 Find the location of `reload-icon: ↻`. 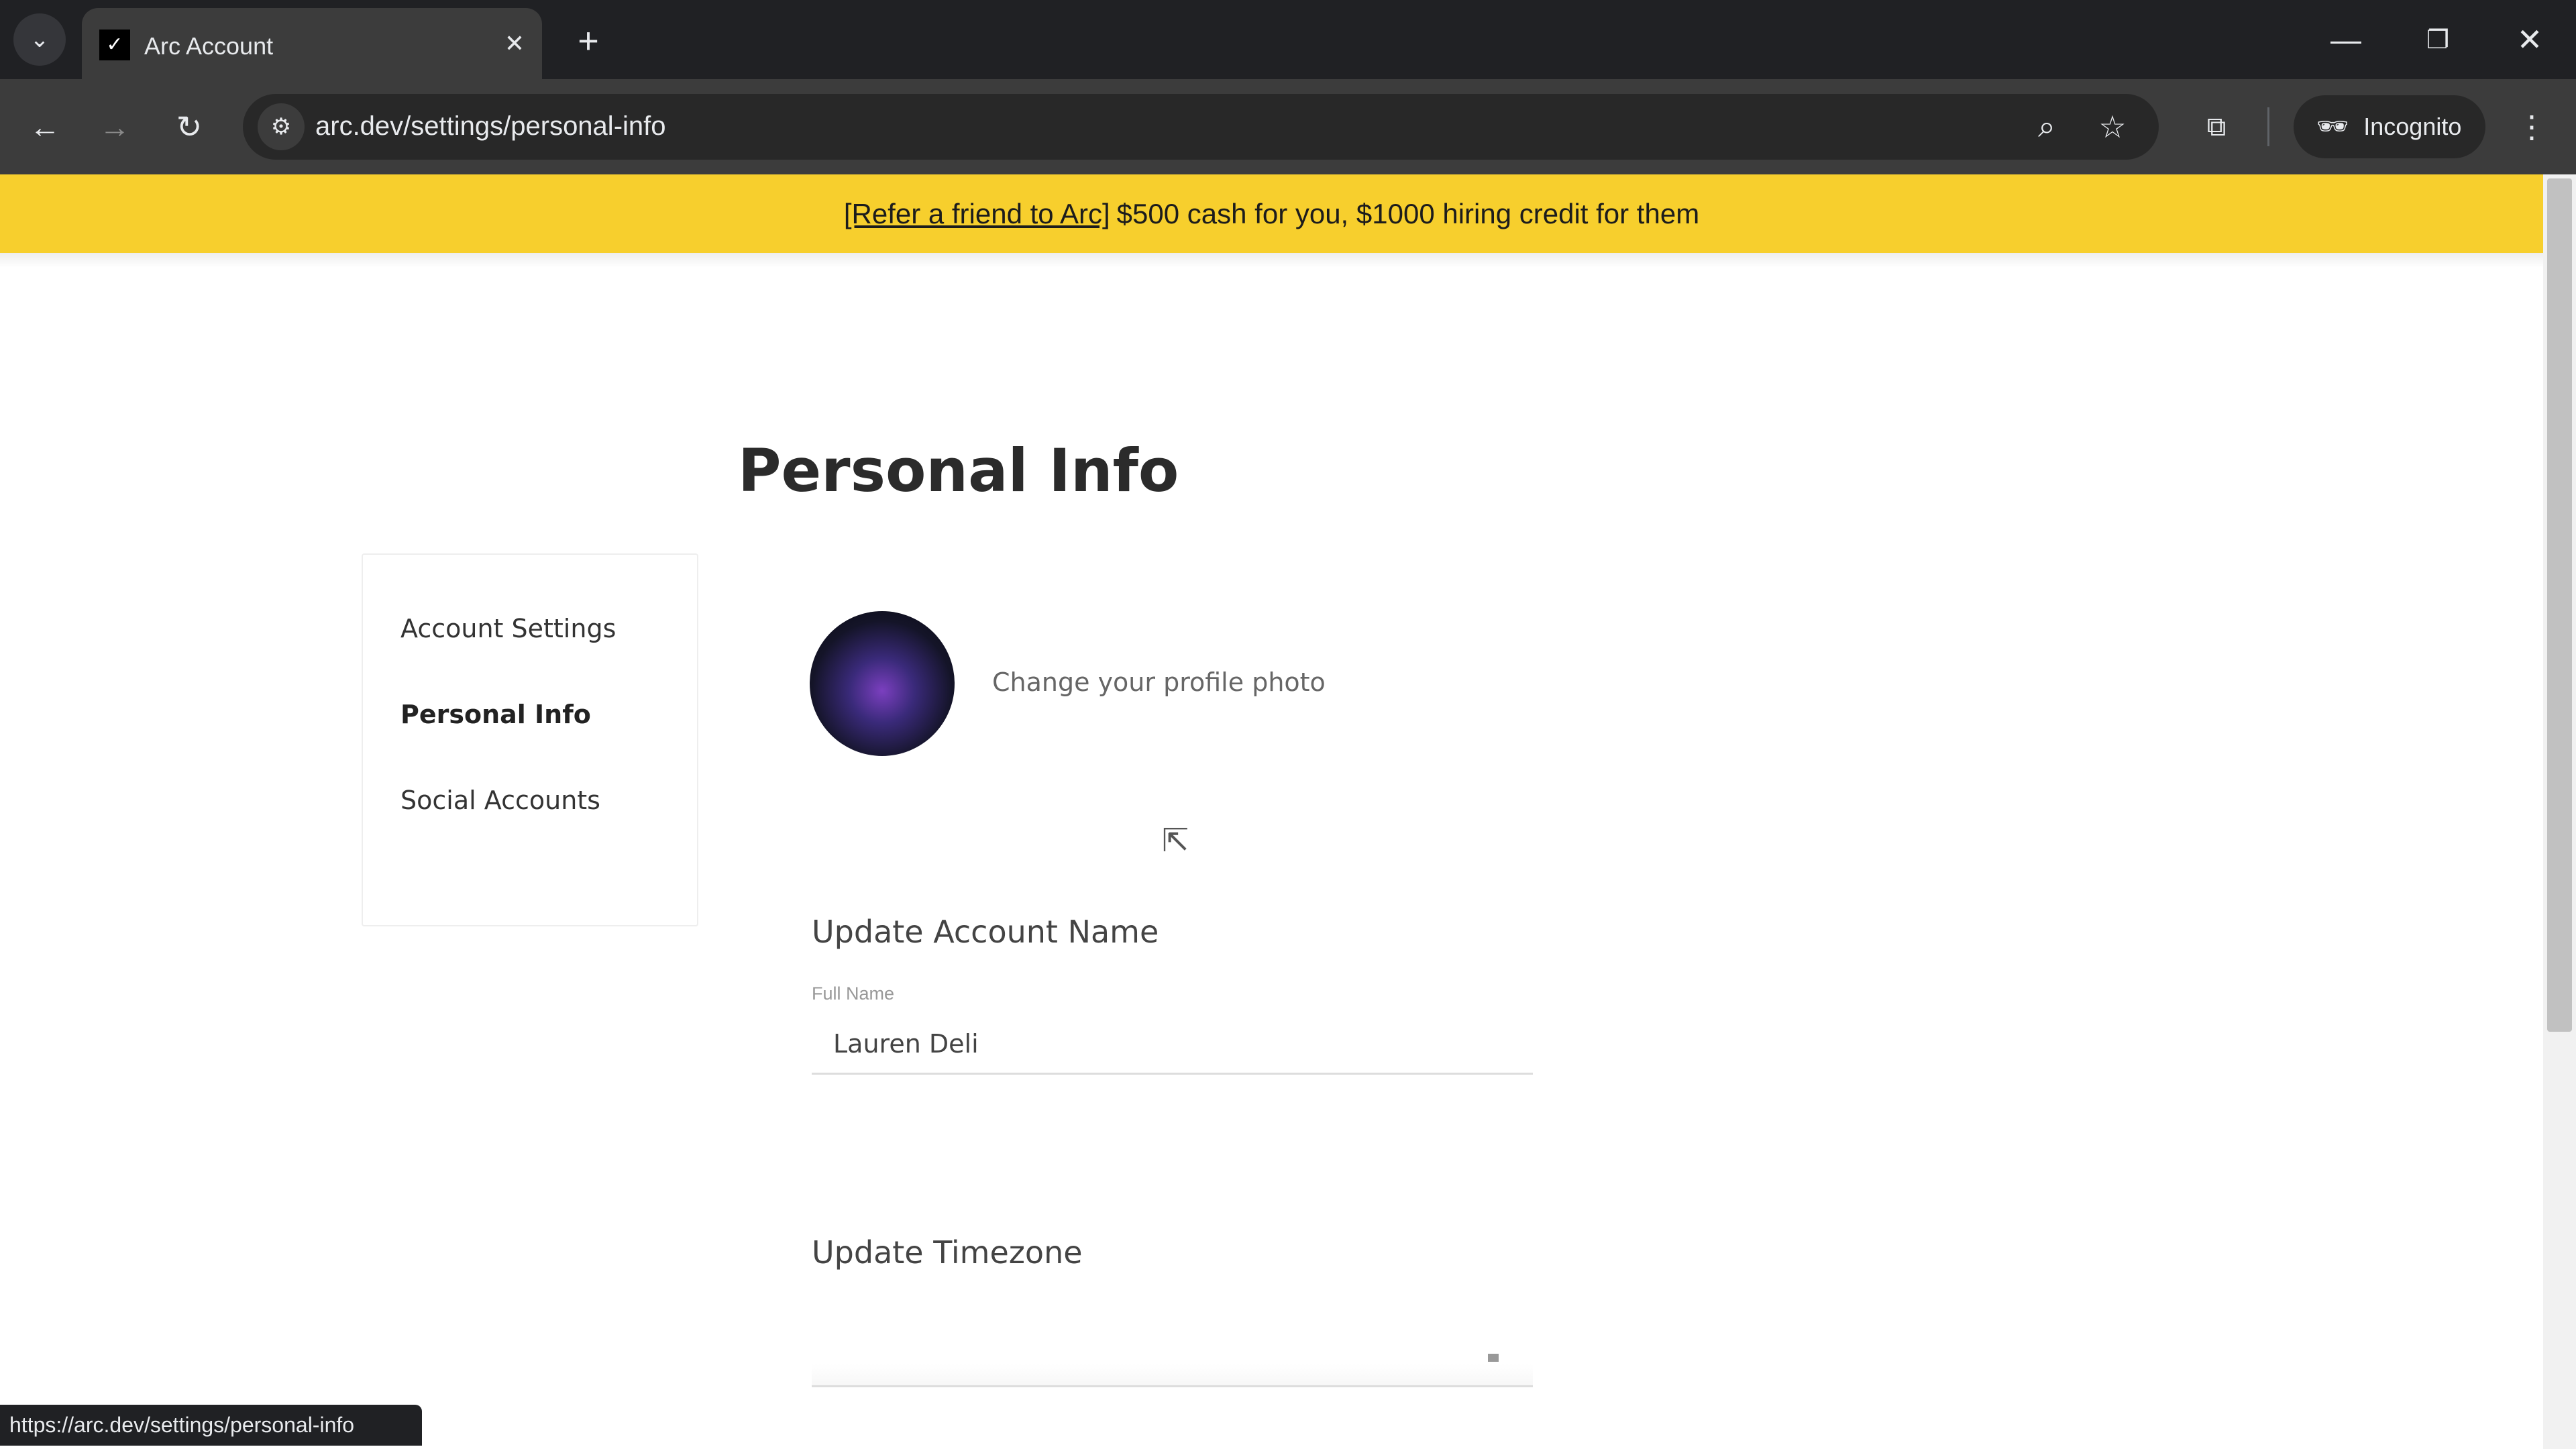

reload-icon: ↻ is located at coordinates (189, 127).